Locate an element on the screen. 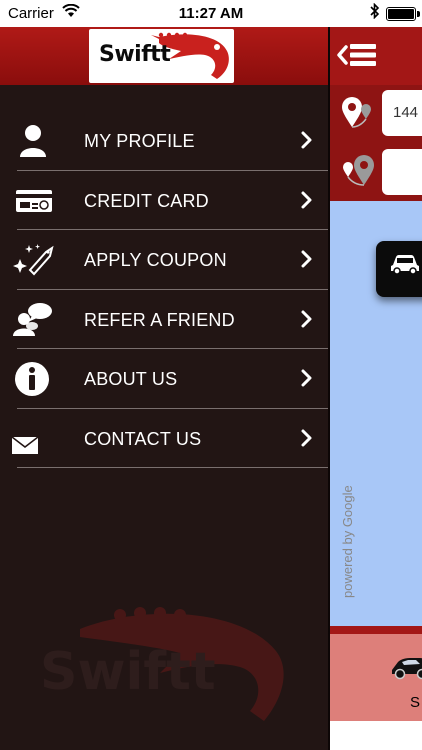 The height and width of the screenshot is (750, 422). bottom-strip is located at coordinates (376, 735).